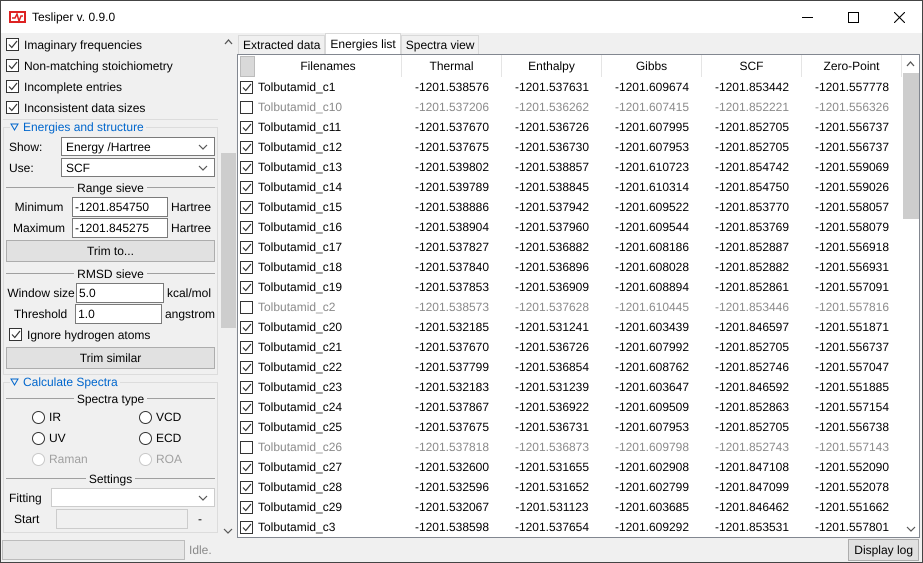 This screenshot has width=923, height=563. I want to click on table-cell-text: Tolbutamid_c24, so click(300, 407).